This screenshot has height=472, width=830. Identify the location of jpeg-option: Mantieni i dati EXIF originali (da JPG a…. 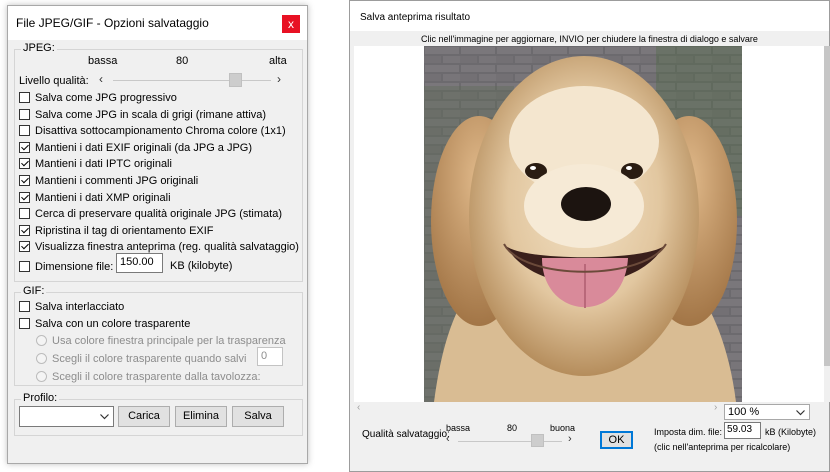
(135, 147).